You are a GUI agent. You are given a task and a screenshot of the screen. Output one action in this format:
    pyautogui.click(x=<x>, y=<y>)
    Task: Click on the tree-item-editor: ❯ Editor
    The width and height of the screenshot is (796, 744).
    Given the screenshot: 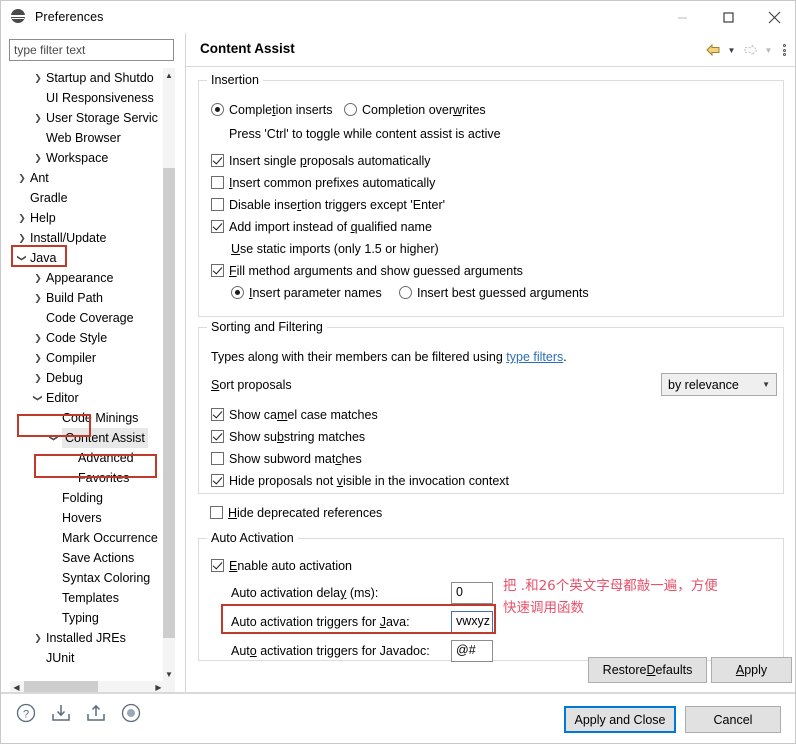 What is the action you would take?
    pyautogui.click(x=87, y=398)
    